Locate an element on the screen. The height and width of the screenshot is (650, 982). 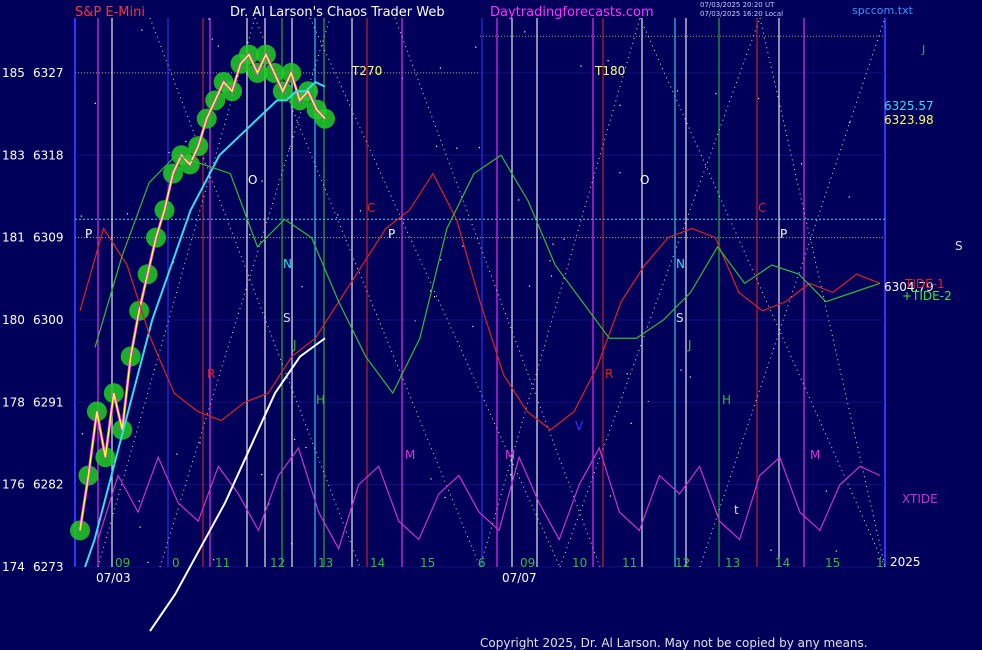
x-hour-label: 0 is located at coordinates (176, 563).